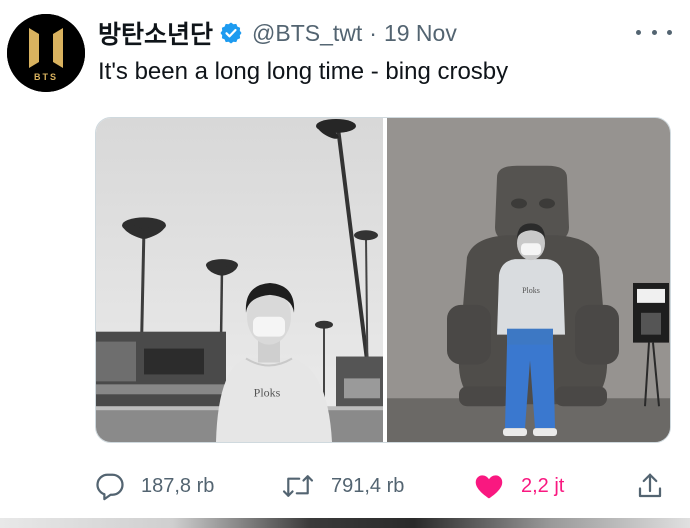 This screenshot has width=690, height=528. I want to click on tweet-header: 방탄소년단 @BTS_twt · 19 Nov, so click(277, 33).